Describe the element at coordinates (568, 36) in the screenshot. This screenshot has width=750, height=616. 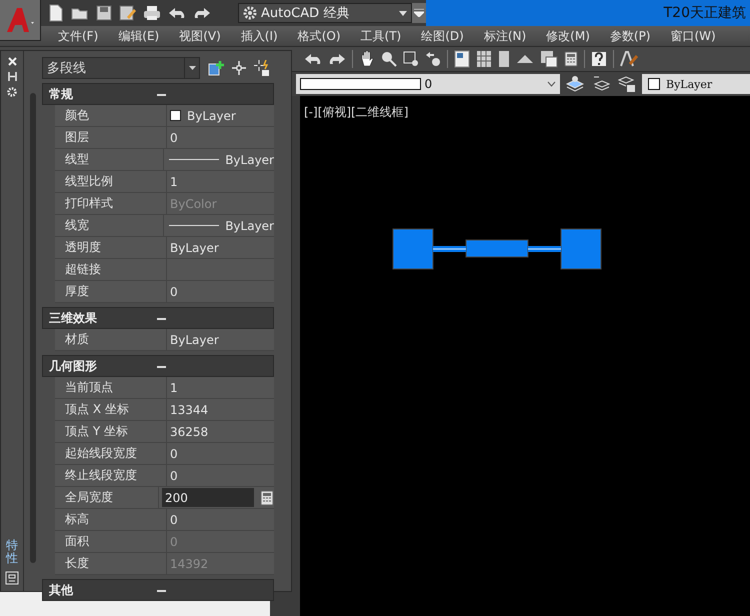
I see `menu-item: 修改(M)` at that location.